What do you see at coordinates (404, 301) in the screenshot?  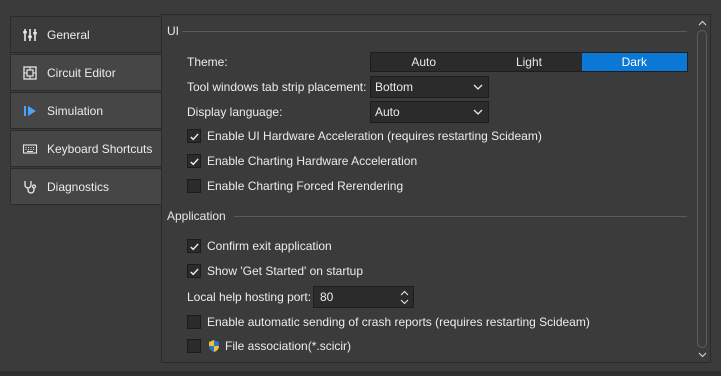 I see `spin-down-icon` at bounding box center [404, 301].